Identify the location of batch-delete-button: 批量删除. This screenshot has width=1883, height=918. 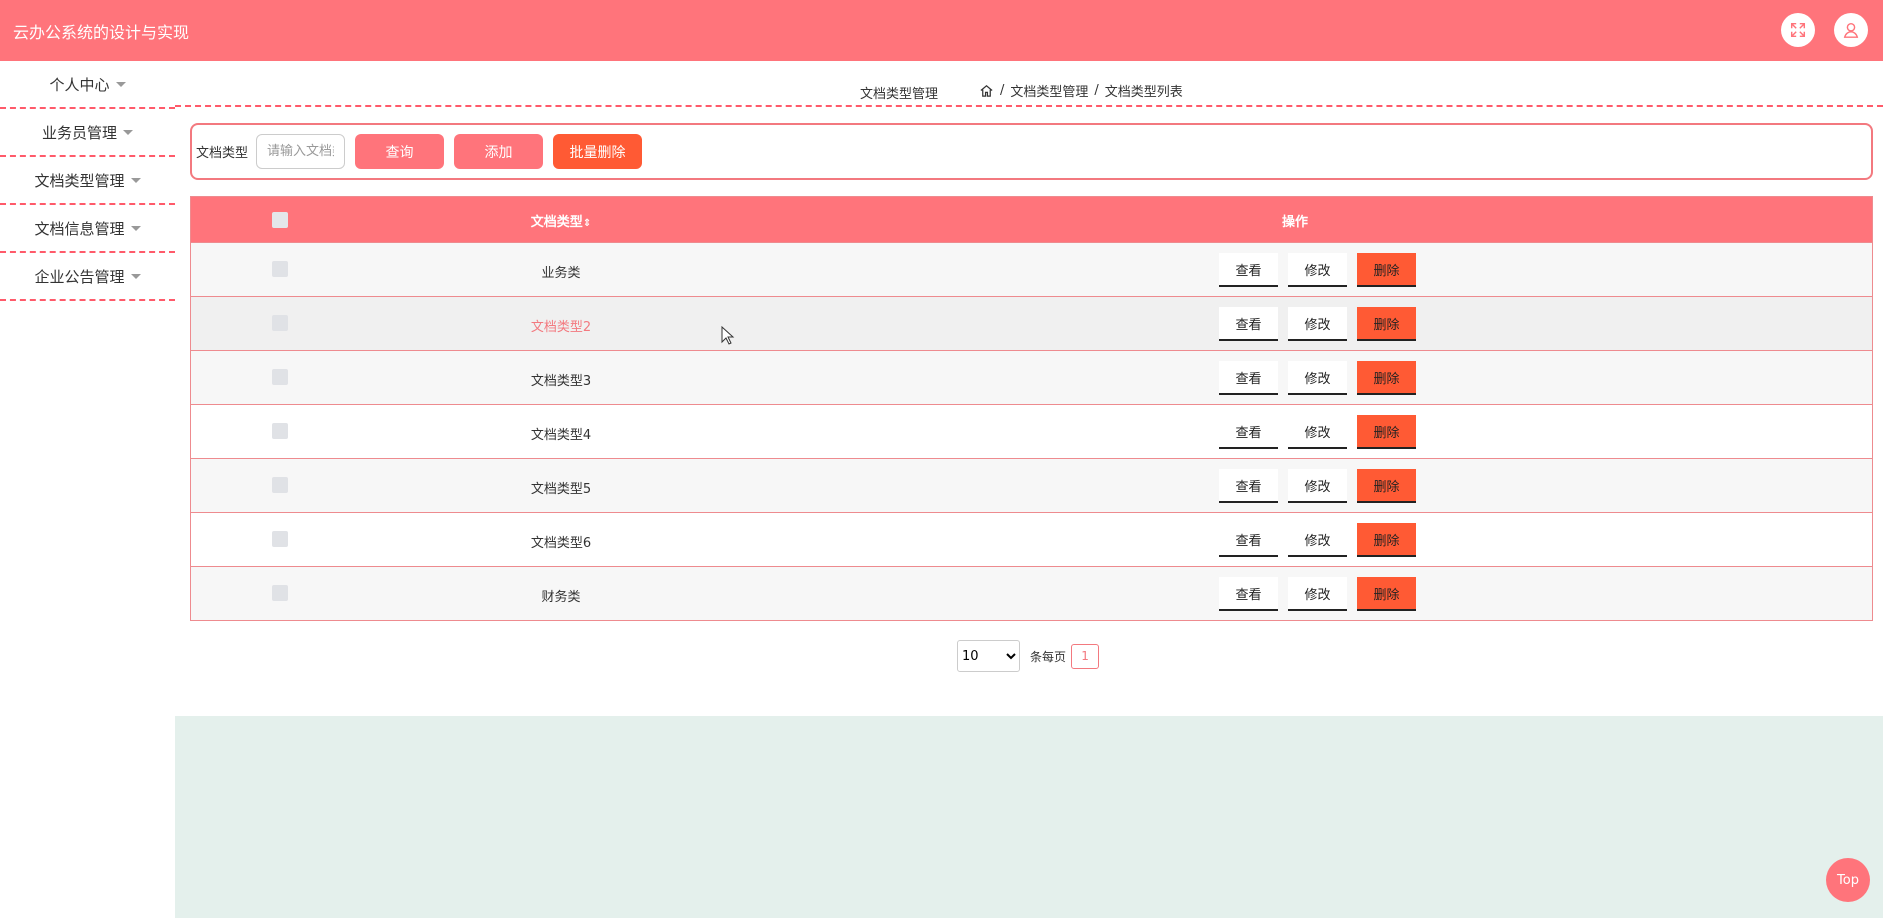
(598, 151).